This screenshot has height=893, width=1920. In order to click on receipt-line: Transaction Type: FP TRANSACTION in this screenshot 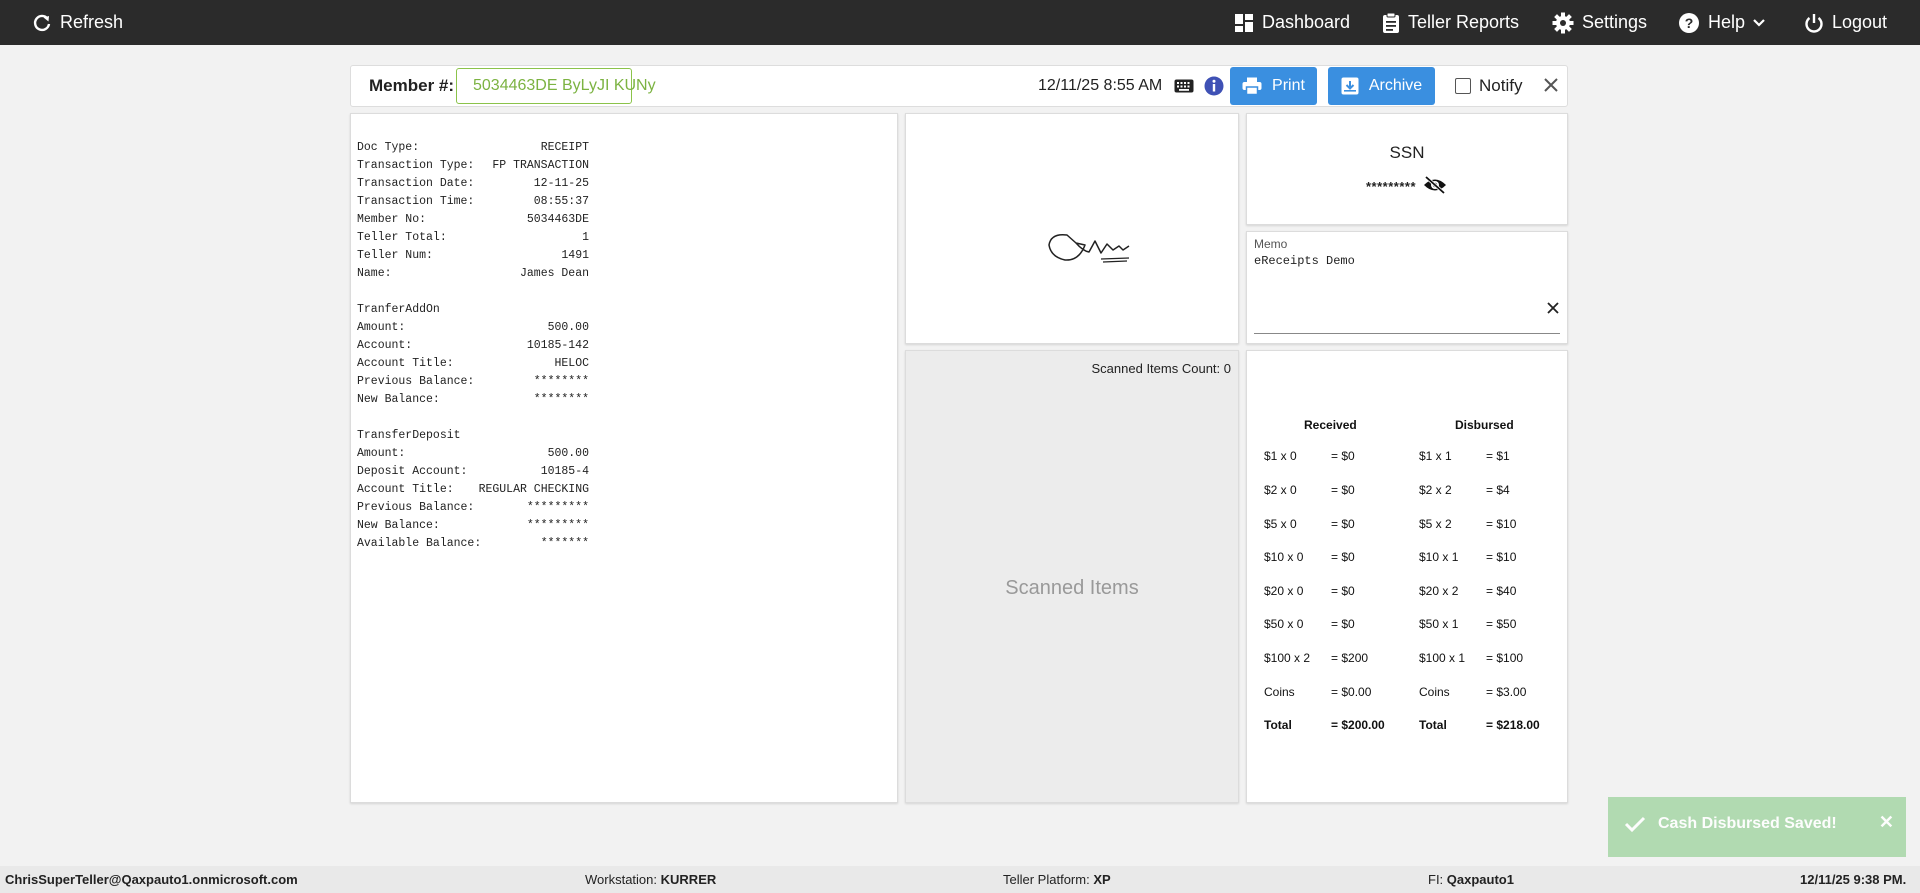, I will do `click(473, 165)`.